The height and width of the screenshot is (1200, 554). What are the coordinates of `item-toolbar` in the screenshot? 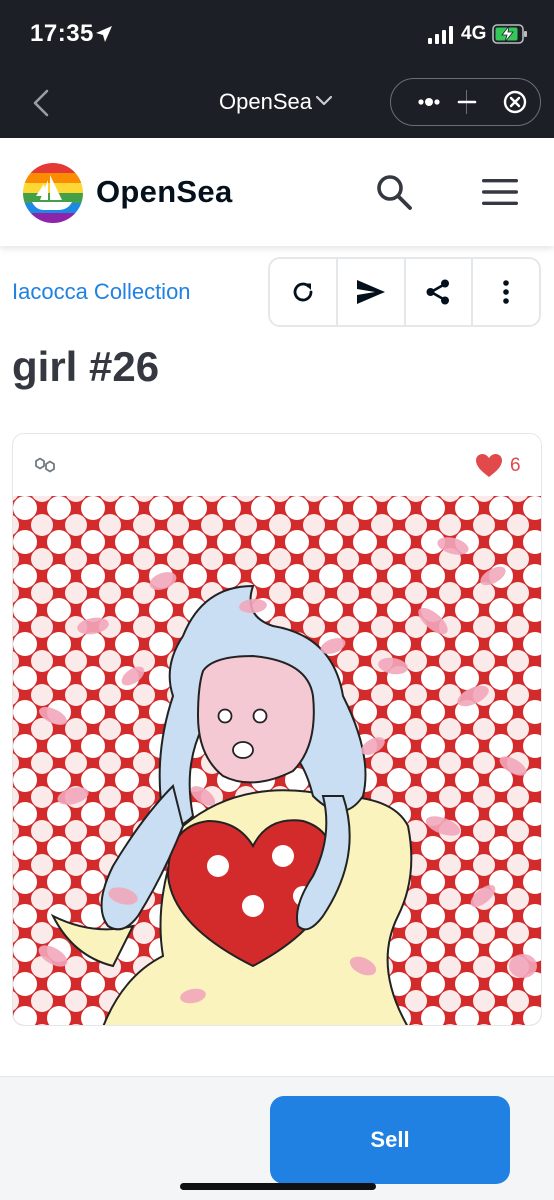 It's located at (404, 292).